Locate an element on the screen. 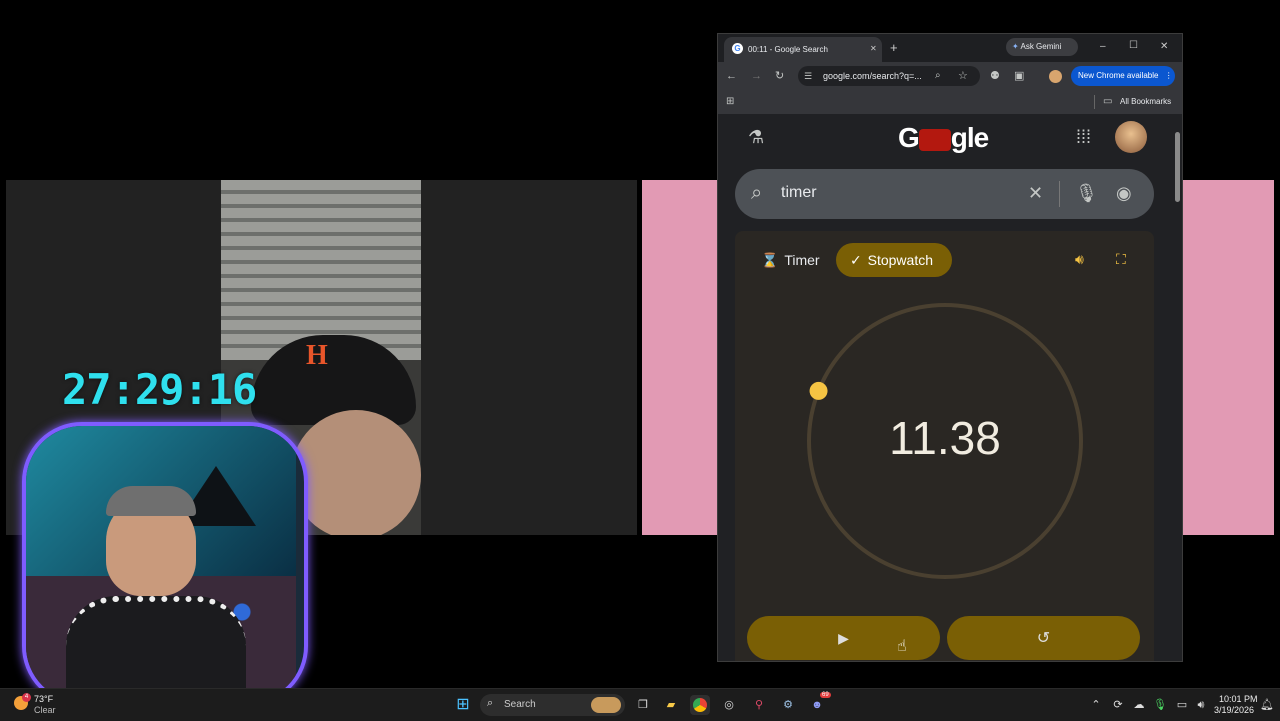  weather-alert-badge: 4 is located at coordinates (26, 697).